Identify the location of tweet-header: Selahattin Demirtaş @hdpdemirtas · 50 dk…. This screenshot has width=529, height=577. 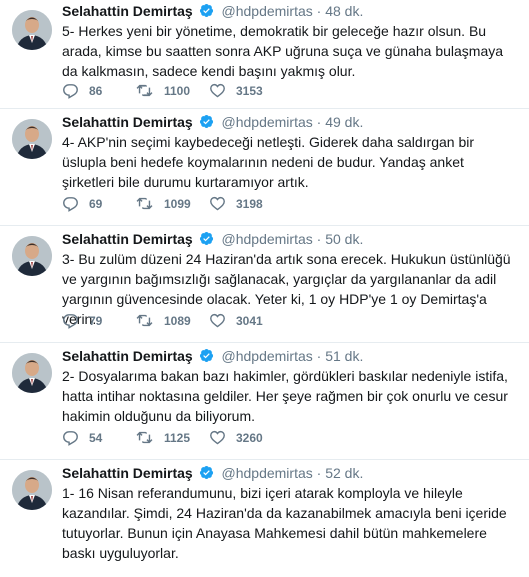
(212, 240).